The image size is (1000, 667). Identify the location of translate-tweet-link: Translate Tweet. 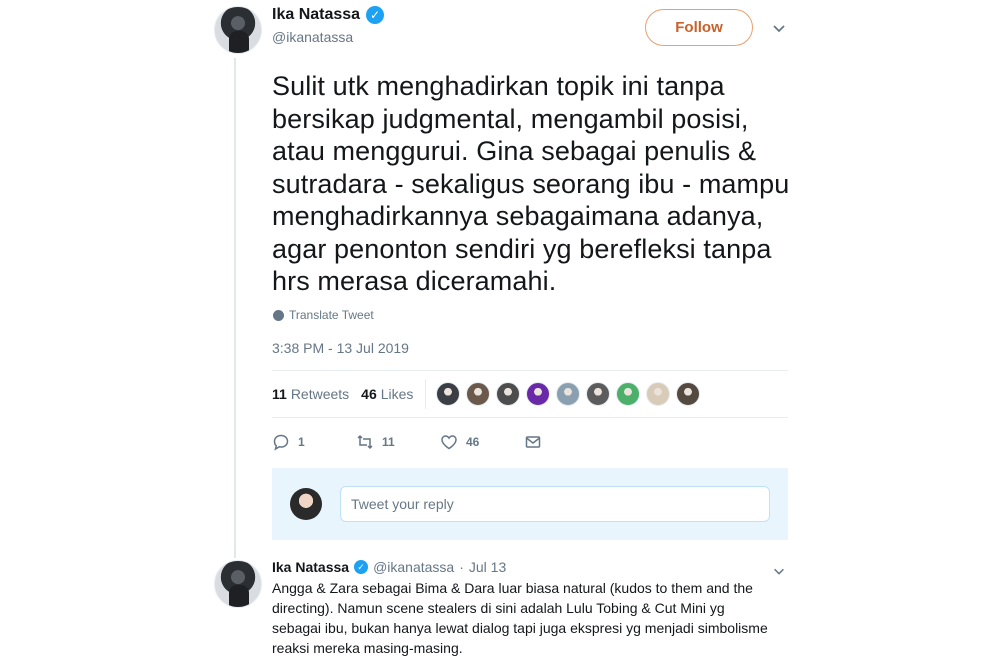
(323, 315).